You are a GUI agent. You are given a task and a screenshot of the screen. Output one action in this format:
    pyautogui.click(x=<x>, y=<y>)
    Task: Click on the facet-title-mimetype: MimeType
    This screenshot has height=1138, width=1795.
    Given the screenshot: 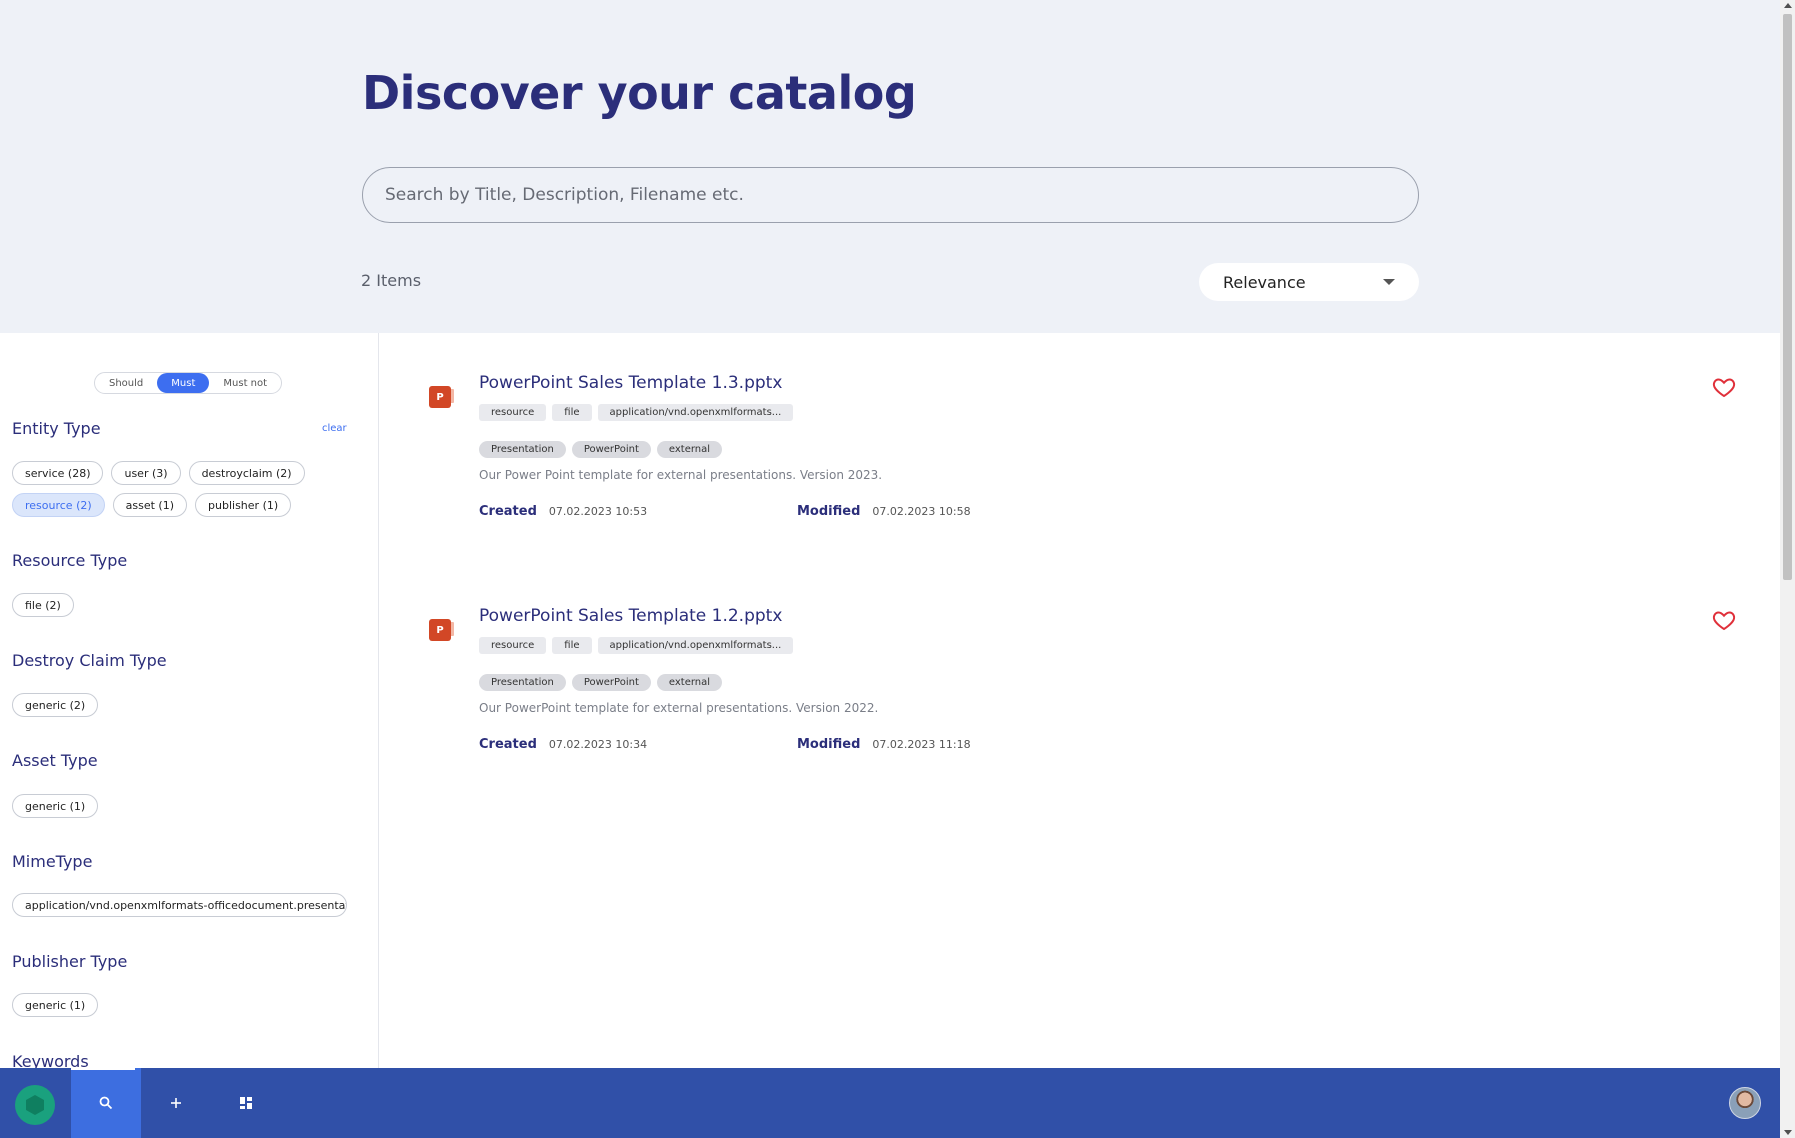 What is the action you would take?
    pyautogui.click(x=52, y=861)
    